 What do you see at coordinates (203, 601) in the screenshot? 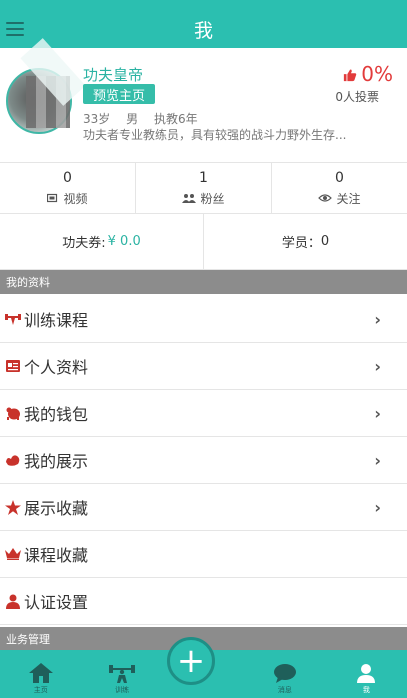
I see `menu-item-verification-settings: 认证设置` at bounding box center [203, 601].